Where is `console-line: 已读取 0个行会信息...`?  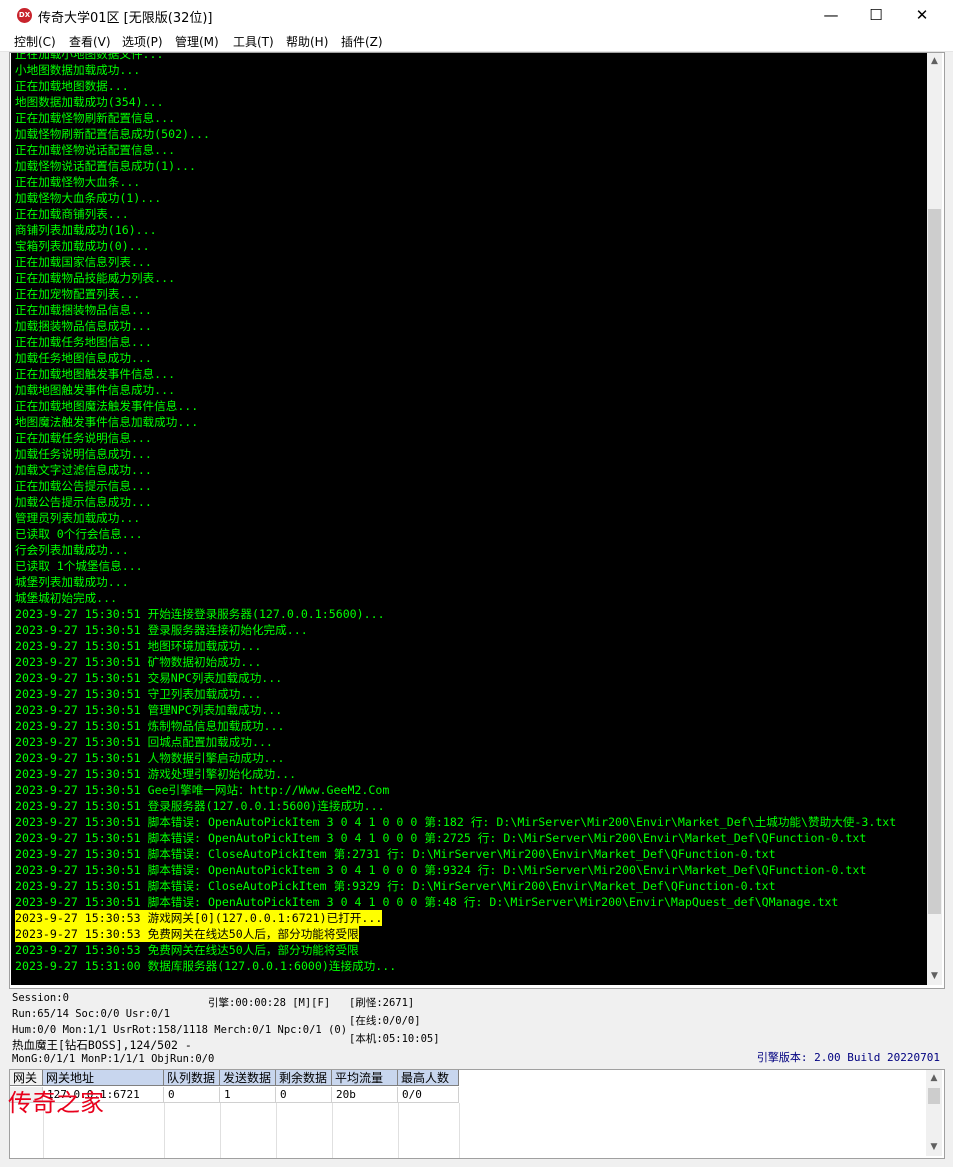 console-line: 已读取 0个行会信息... is located at coordinates (79, 534).